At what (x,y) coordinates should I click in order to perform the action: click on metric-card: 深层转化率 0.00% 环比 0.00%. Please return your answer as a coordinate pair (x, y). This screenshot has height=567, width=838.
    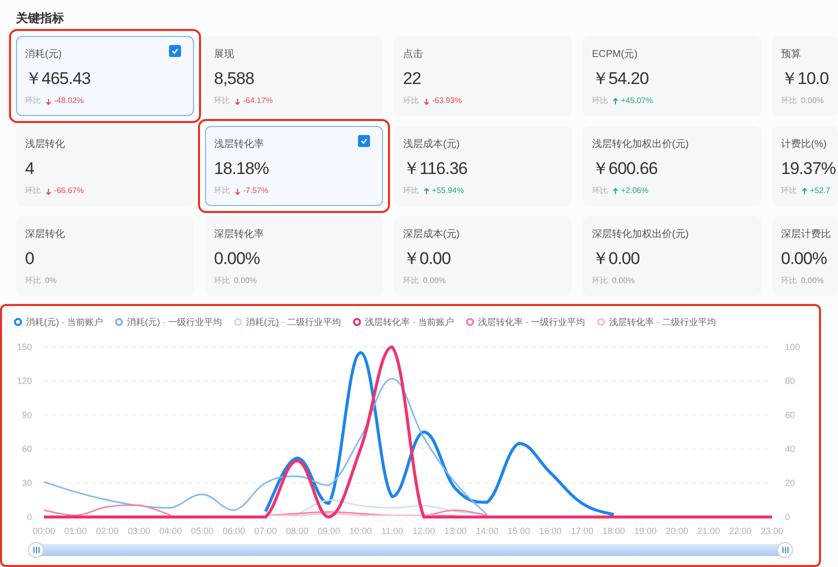
    Looking at the image, I should click on (294, 256).